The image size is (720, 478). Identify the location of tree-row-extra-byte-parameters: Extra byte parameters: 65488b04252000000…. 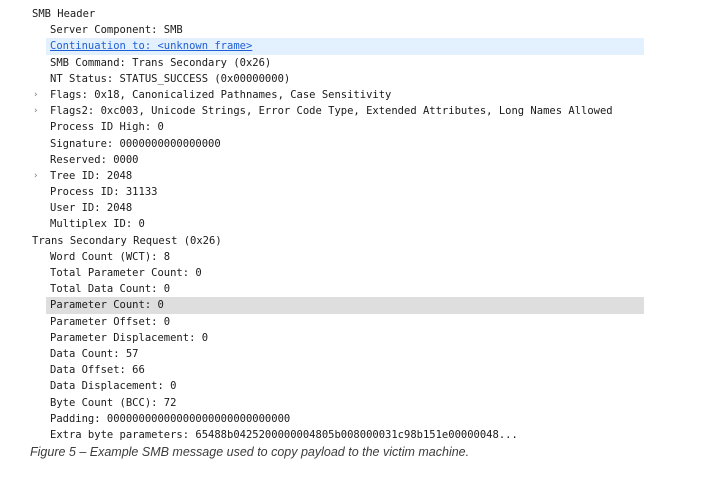
(360, 435).